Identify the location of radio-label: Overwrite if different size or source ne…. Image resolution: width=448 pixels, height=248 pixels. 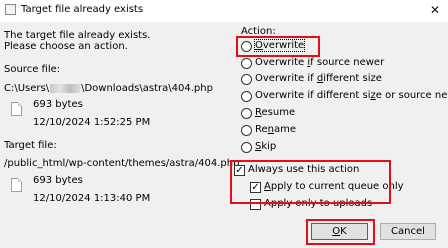
(351, 95).